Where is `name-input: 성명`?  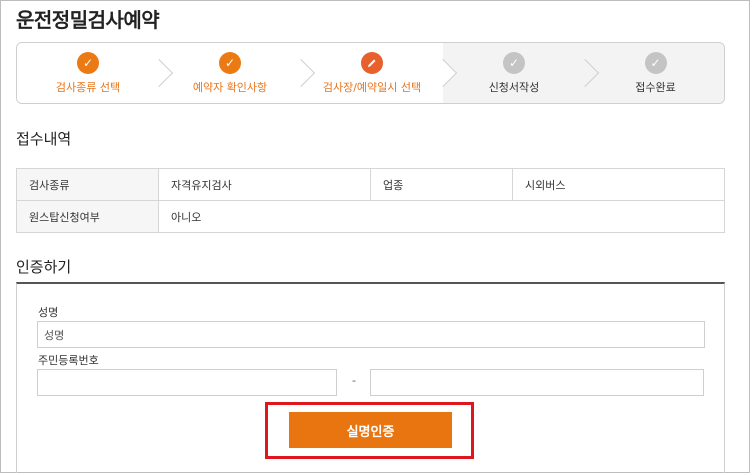
name-input: 성명 is located at coordinates (371, 334).